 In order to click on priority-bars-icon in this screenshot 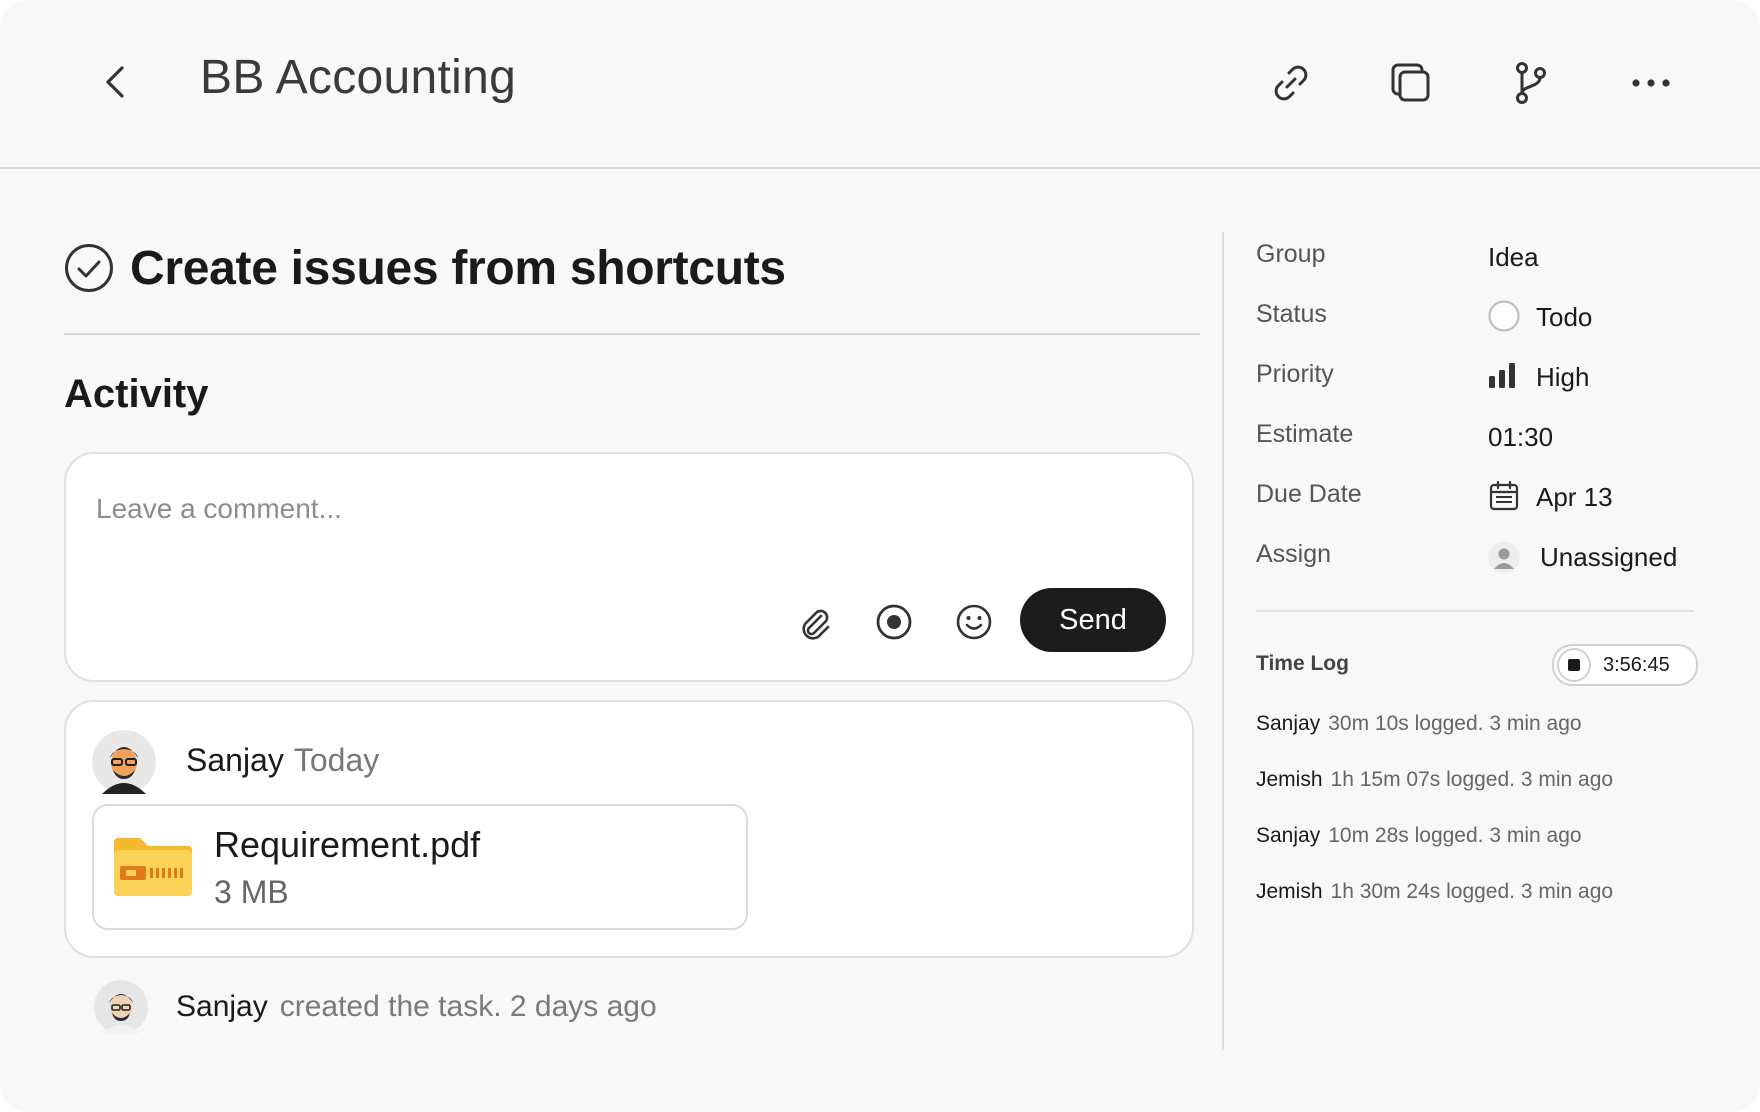, I will do `click(1502, 375)`.